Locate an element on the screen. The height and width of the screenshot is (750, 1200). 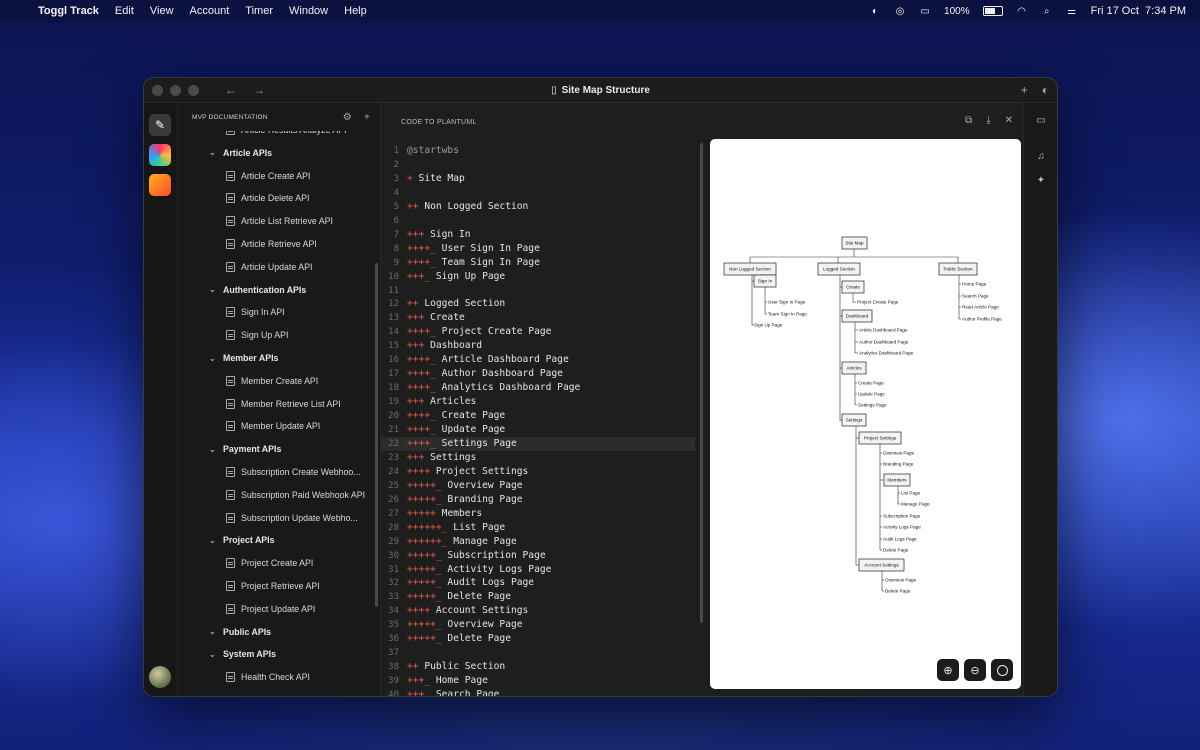
code-line: 9 ++++_ Team Sign In Page is located at coordinates (538, 263).